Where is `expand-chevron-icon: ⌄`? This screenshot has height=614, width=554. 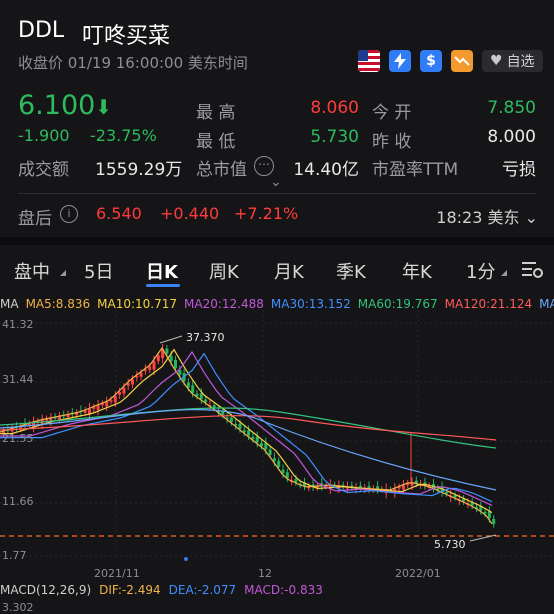
expand-chevron-icon: ⌄ is located at coordinates (276, 182).